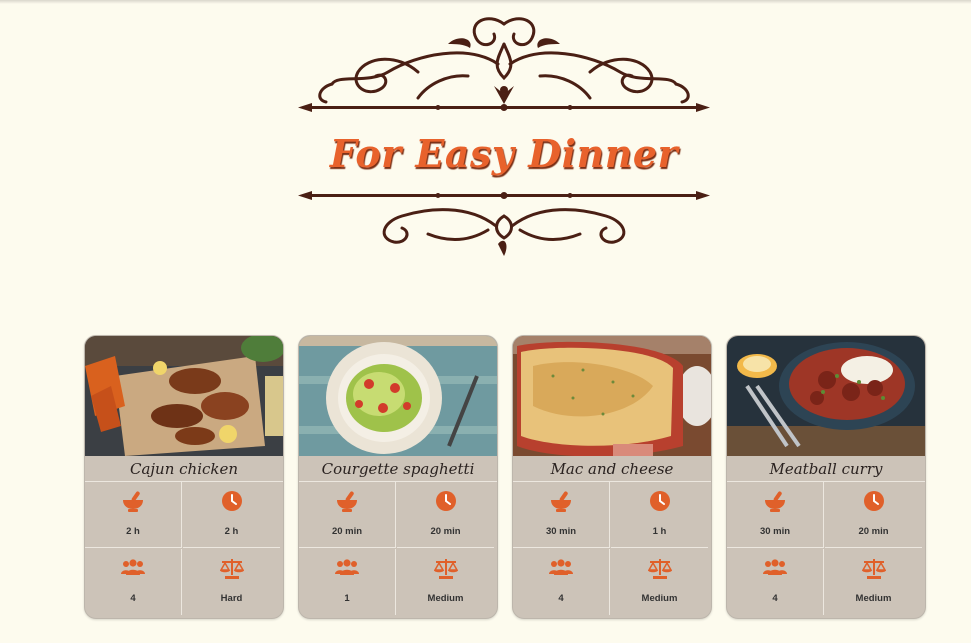 This screenshot has width=971, height=643. I want to click on top-shadow, so click(485, 2).